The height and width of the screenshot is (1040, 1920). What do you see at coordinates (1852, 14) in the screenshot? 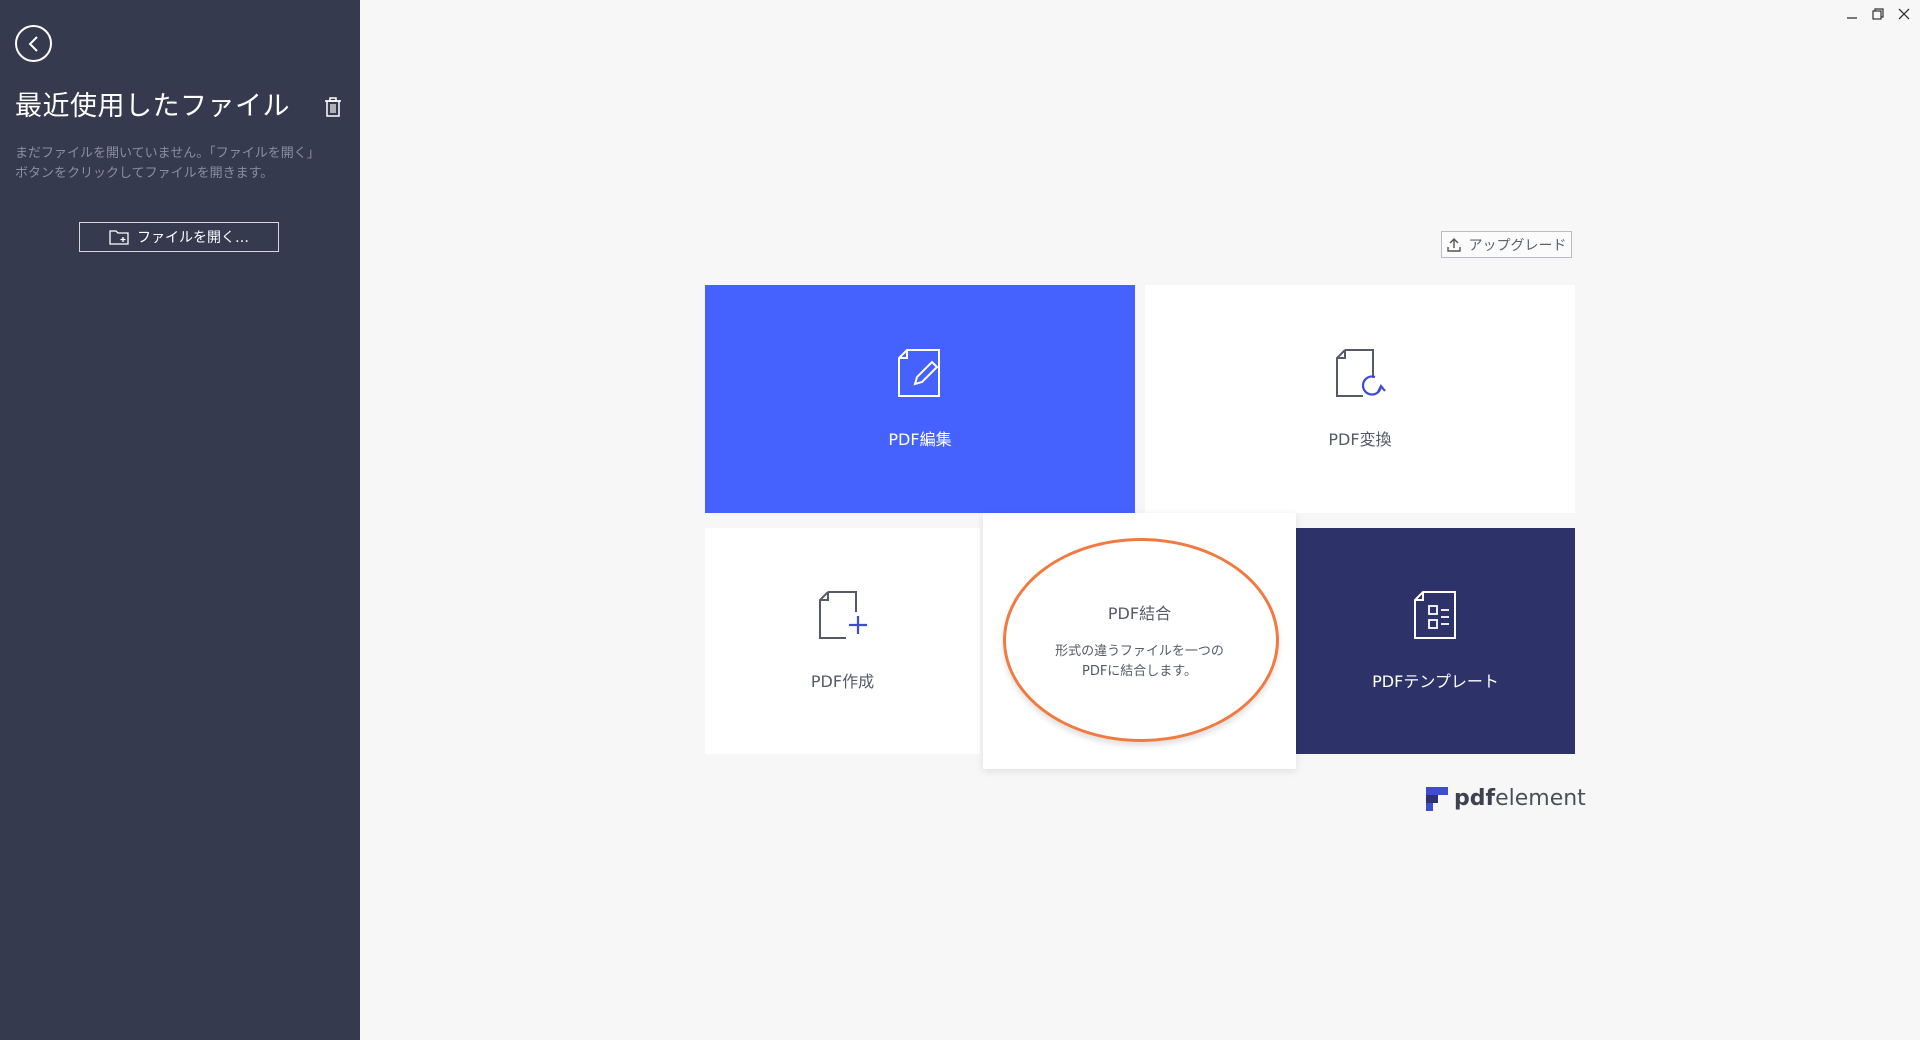
I see `minimize-icon` at bounding box center [1852, 14].